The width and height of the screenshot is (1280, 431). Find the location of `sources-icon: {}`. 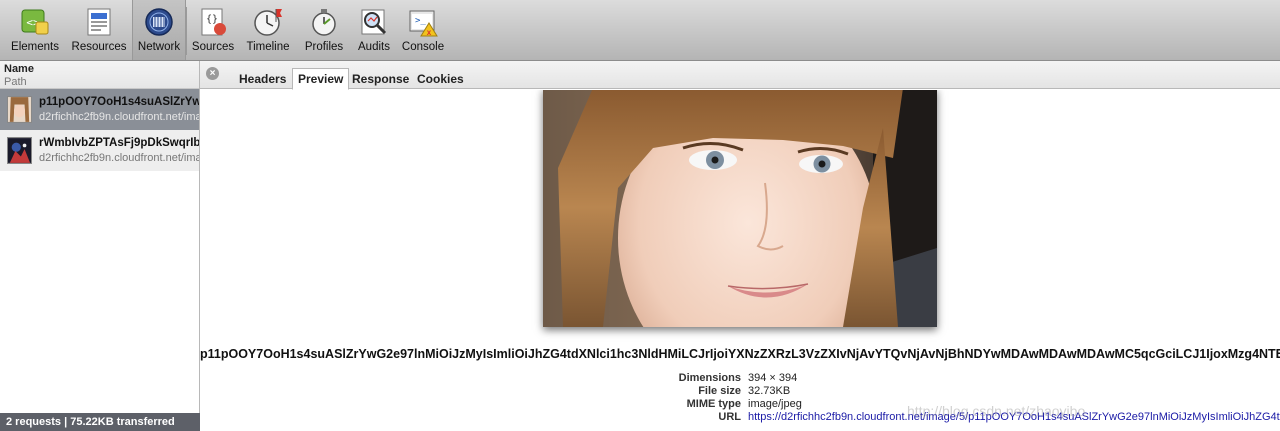

sources-icon: {} is located at coordinates (213, 22).